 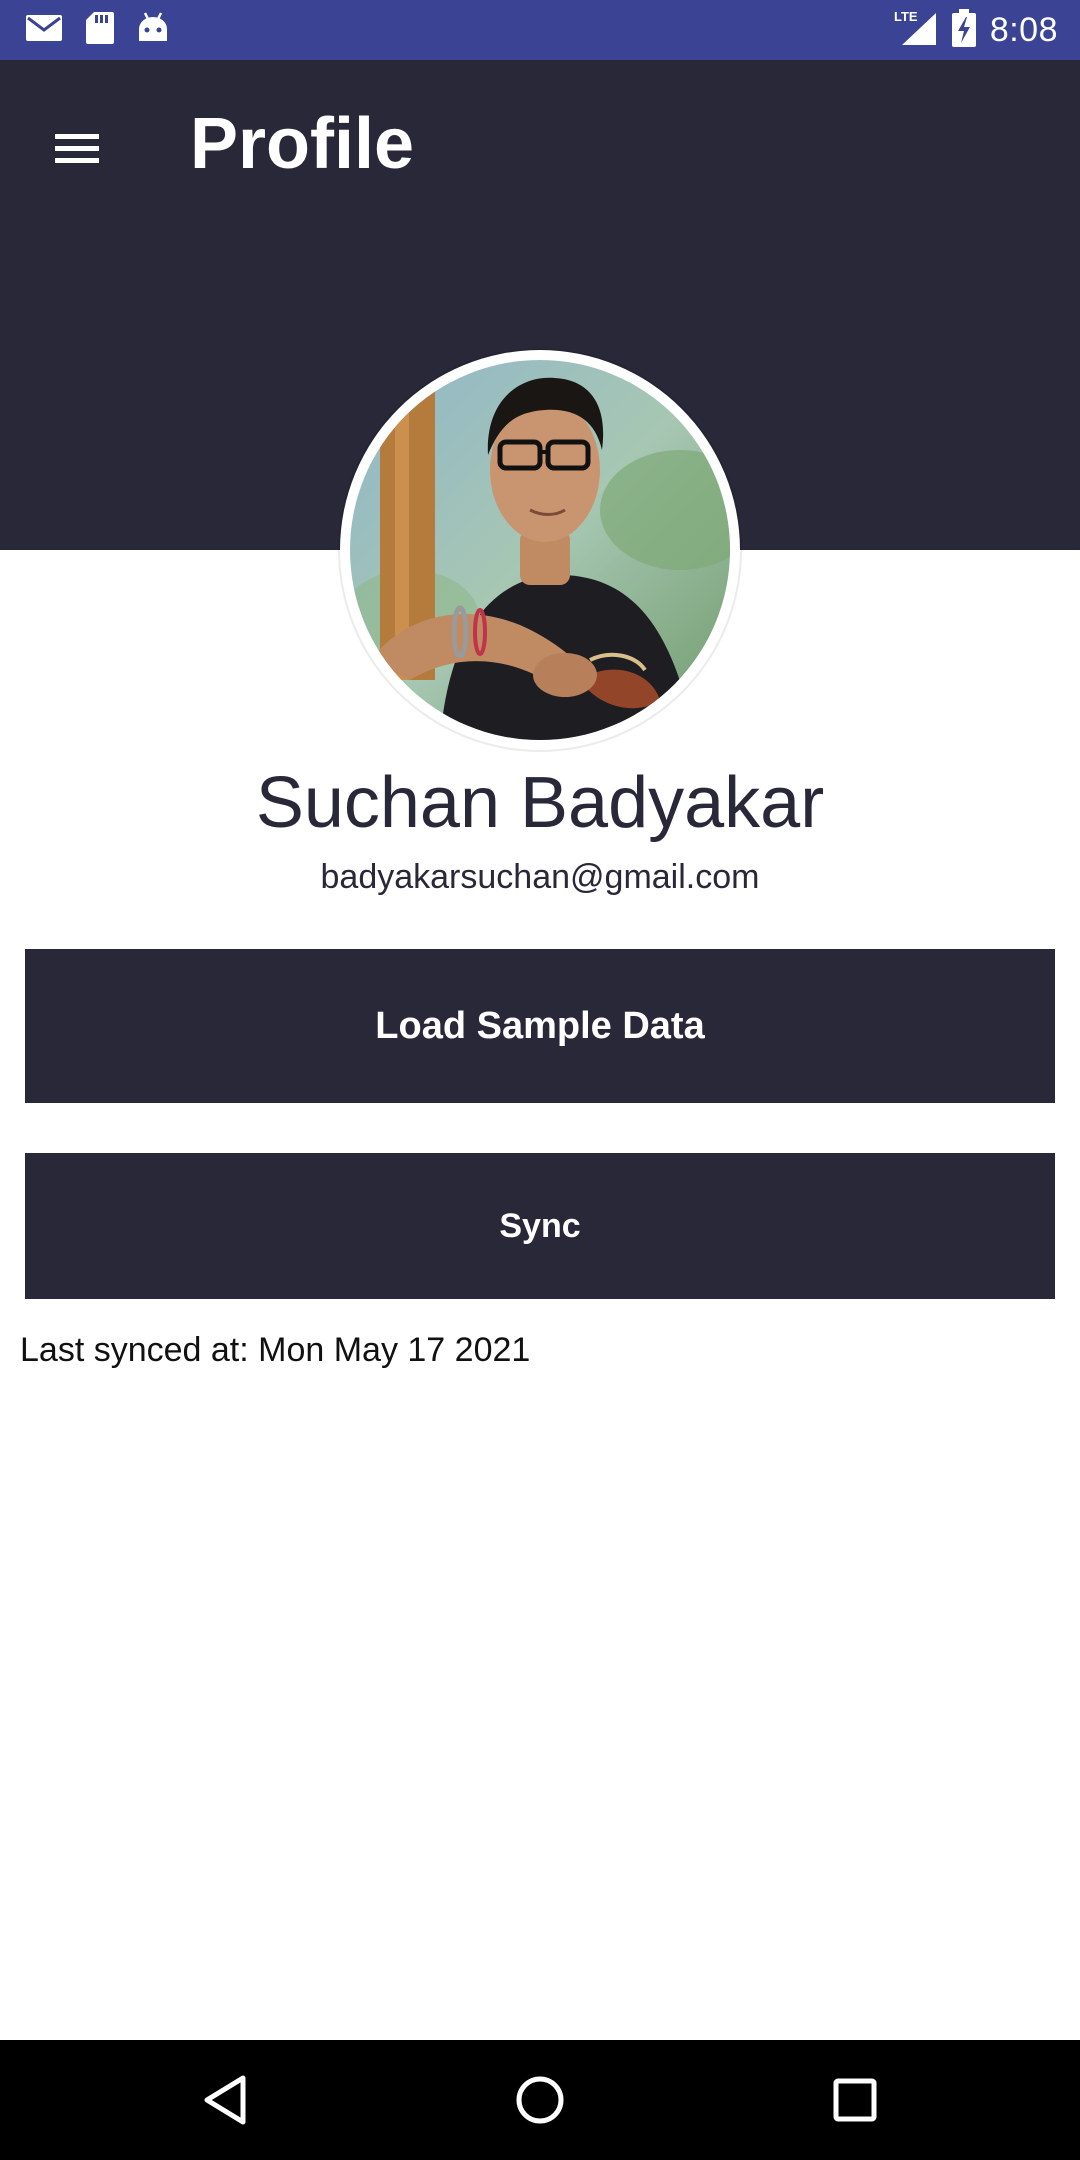 What do you see at coordinates (540, 803) in the screenshot?
I see `profile-name: Suchan Badyakar` at bounding box center [540, 803].